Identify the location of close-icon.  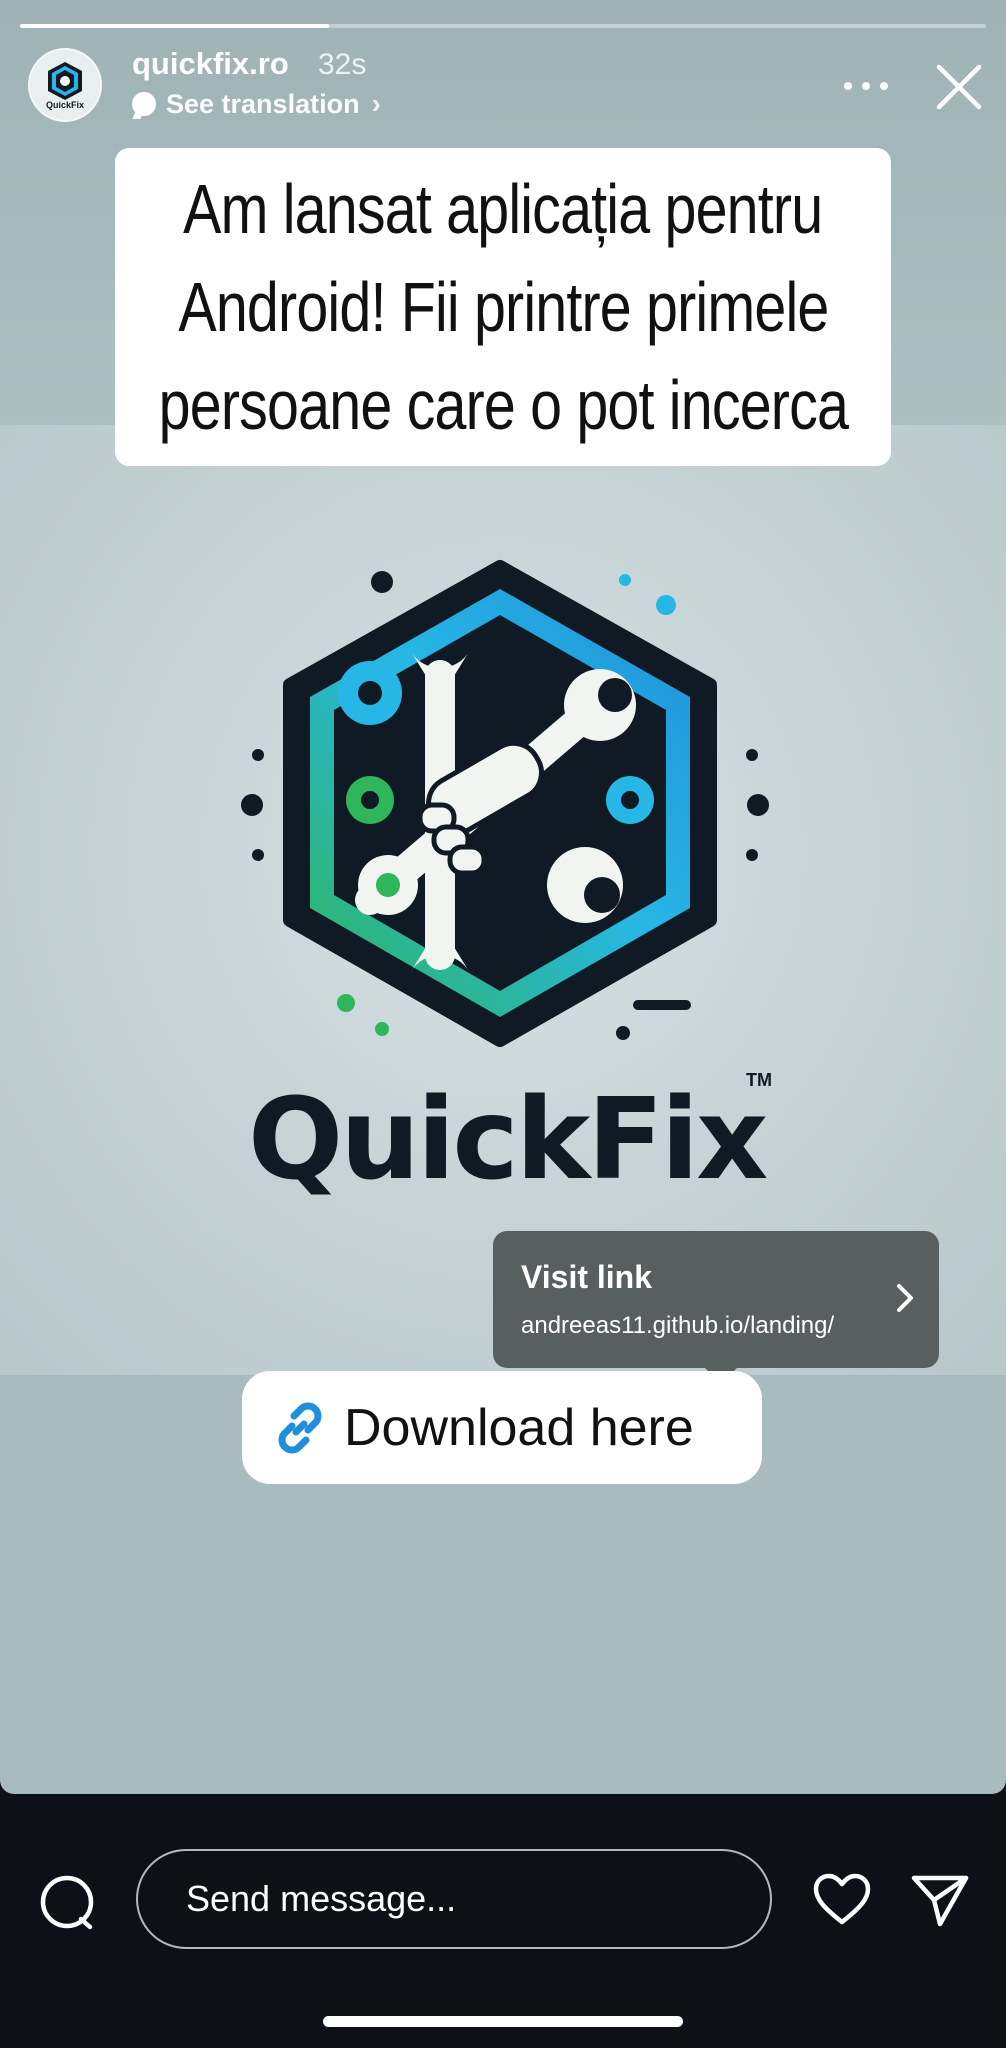
(959, 87).